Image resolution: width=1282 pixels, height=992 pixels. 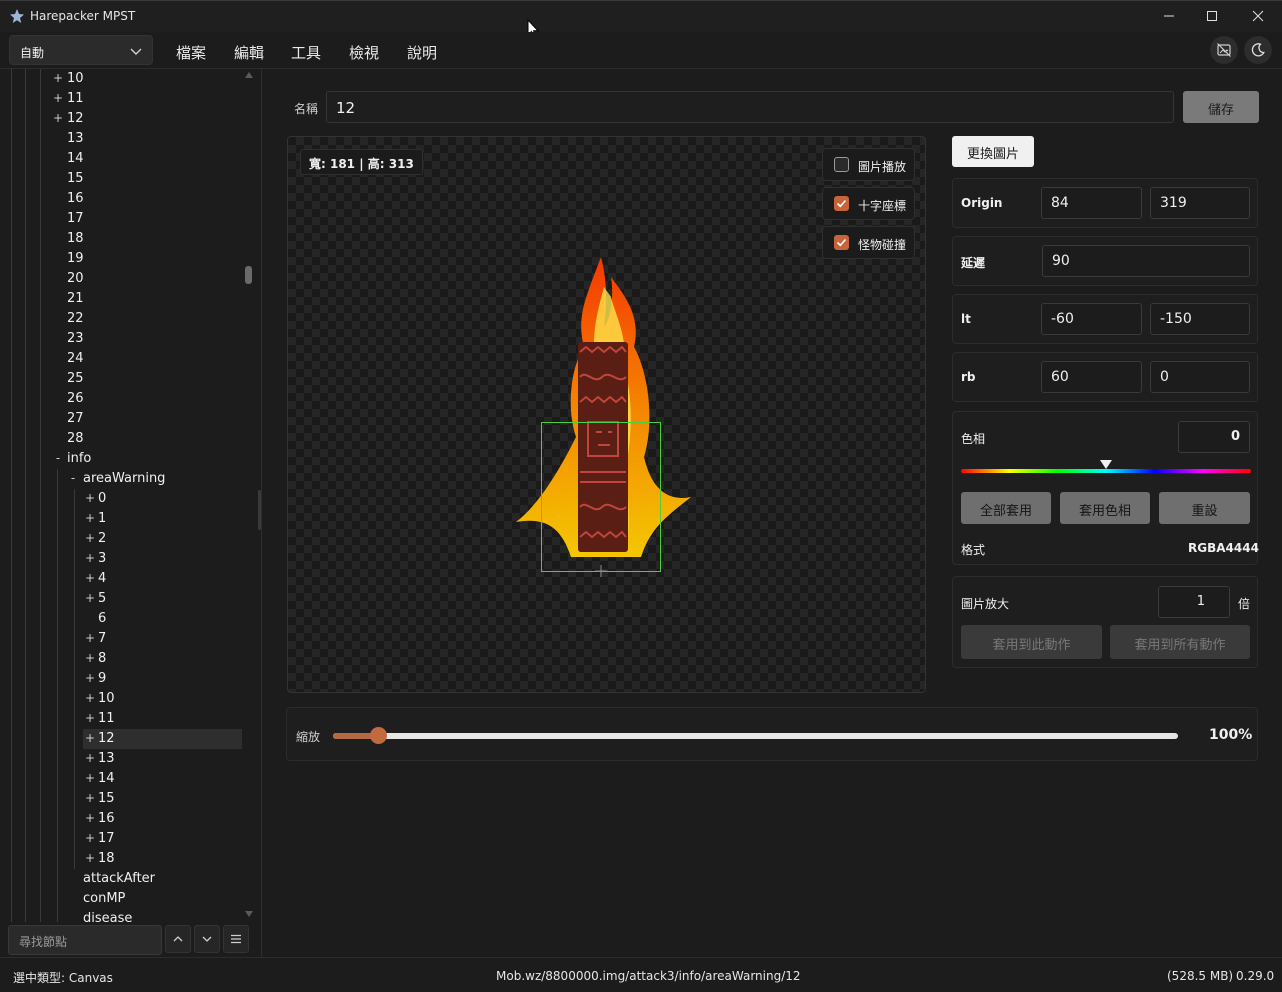 What do you see at coordinates (993, 151) in the screenshot?
I see `change-image-button: 更換圖片` at bounding box center [993, 151].